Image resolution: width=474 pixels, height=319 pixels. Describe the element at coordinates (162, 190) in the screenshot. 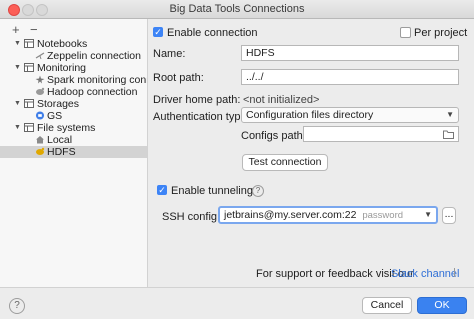

I see `enable-tunneling-checkbox: ✓` at that location.